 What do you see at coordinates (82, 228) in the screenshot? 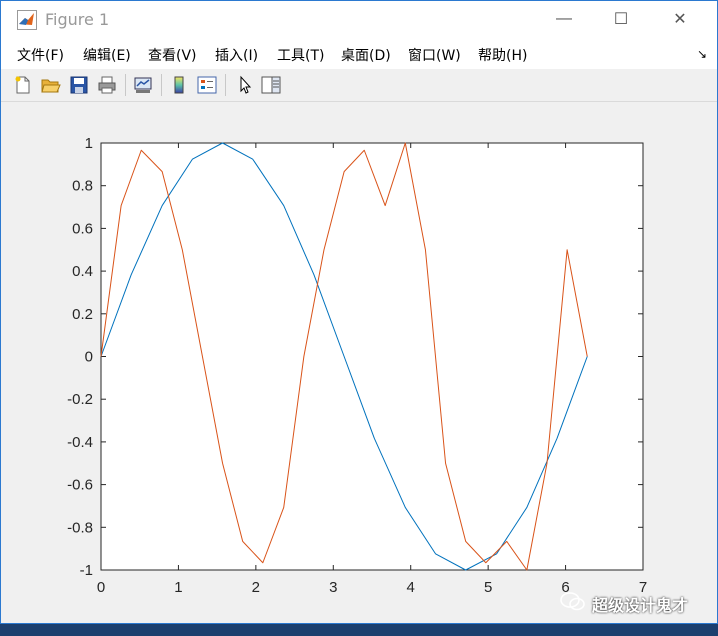
I see `y-tick-label: 0.6` at bounding box center [82, 228].